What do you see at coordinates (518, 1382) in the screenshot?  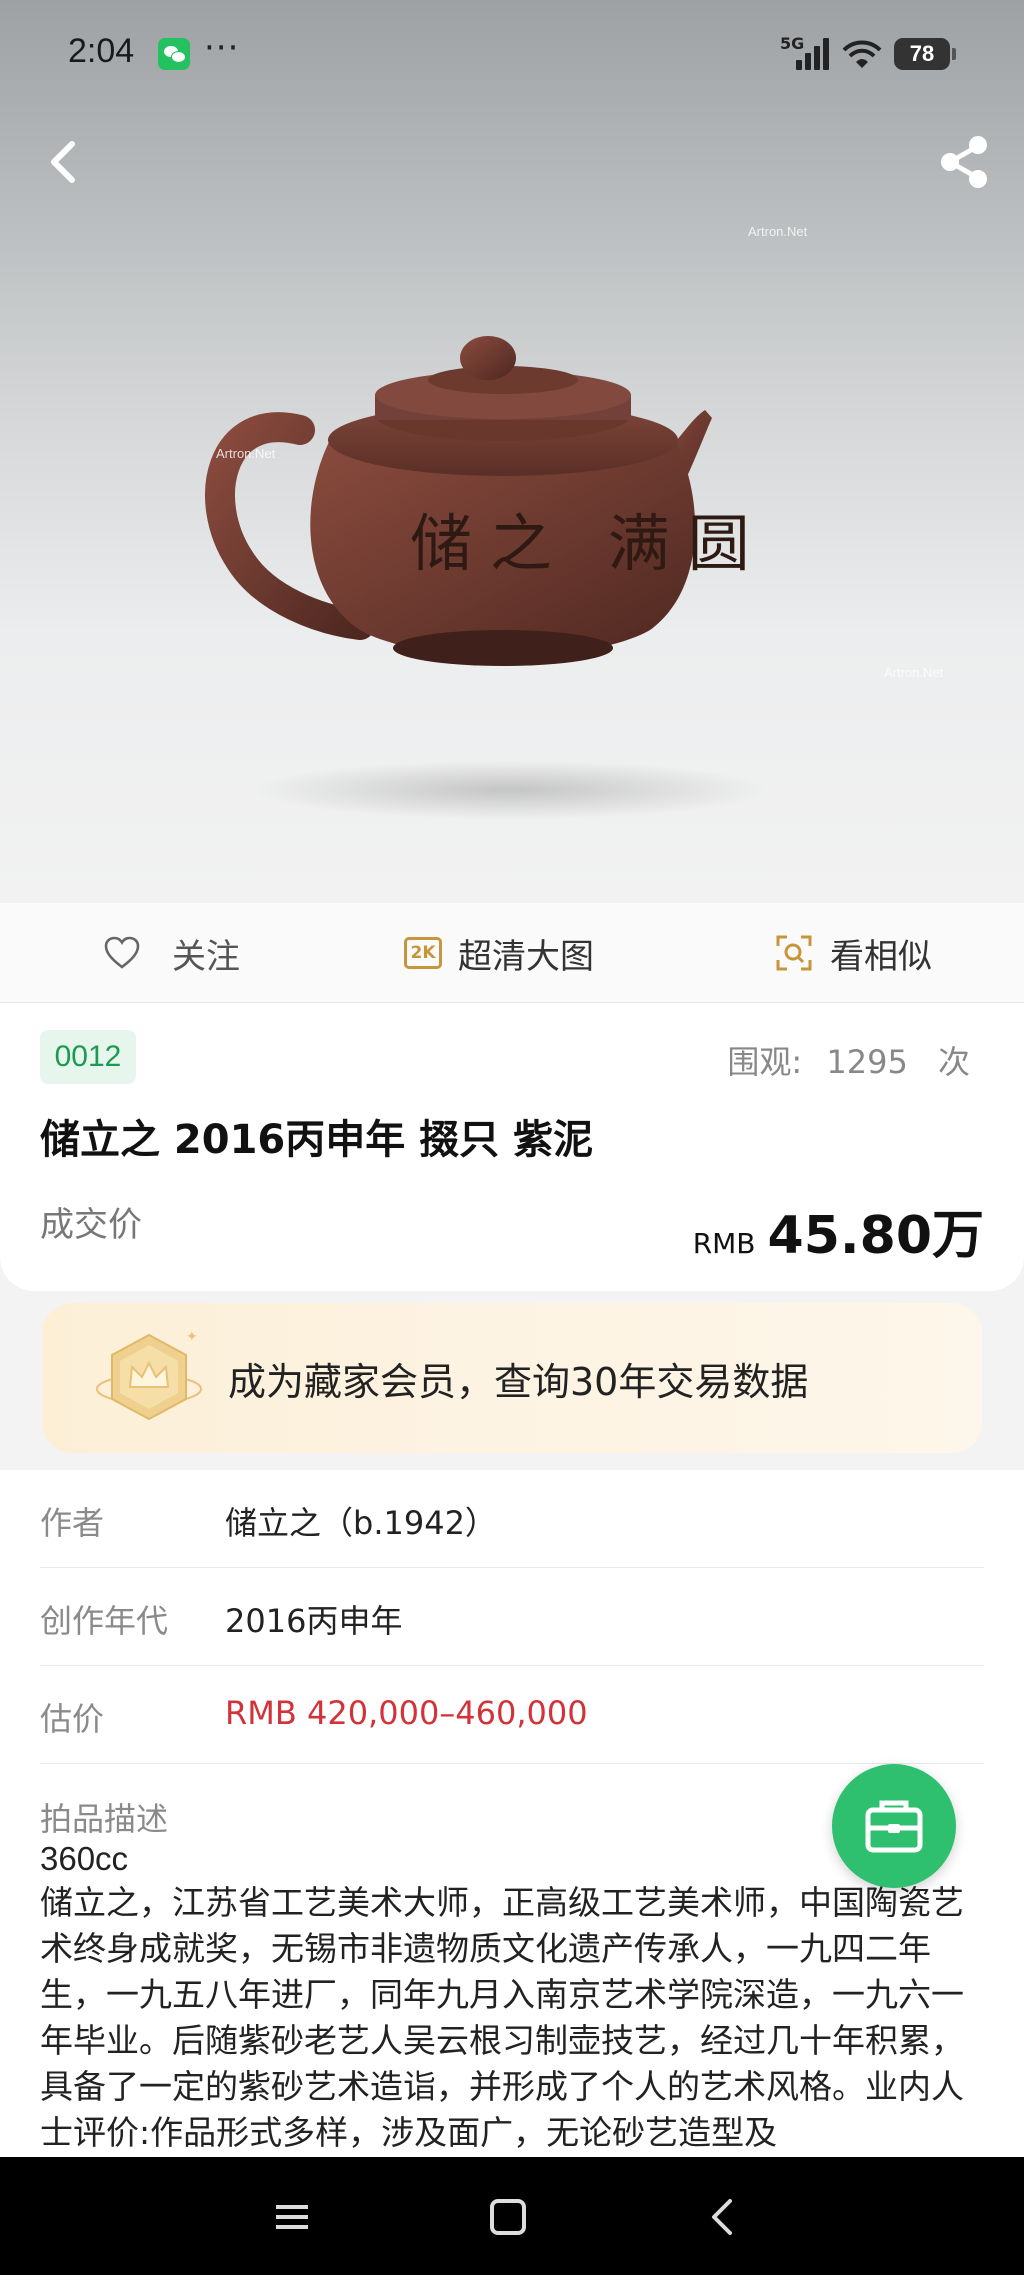 I see `member-banner-text: 成为藏家会员，查询30年交易数据` at bounding box center [518, 1382].